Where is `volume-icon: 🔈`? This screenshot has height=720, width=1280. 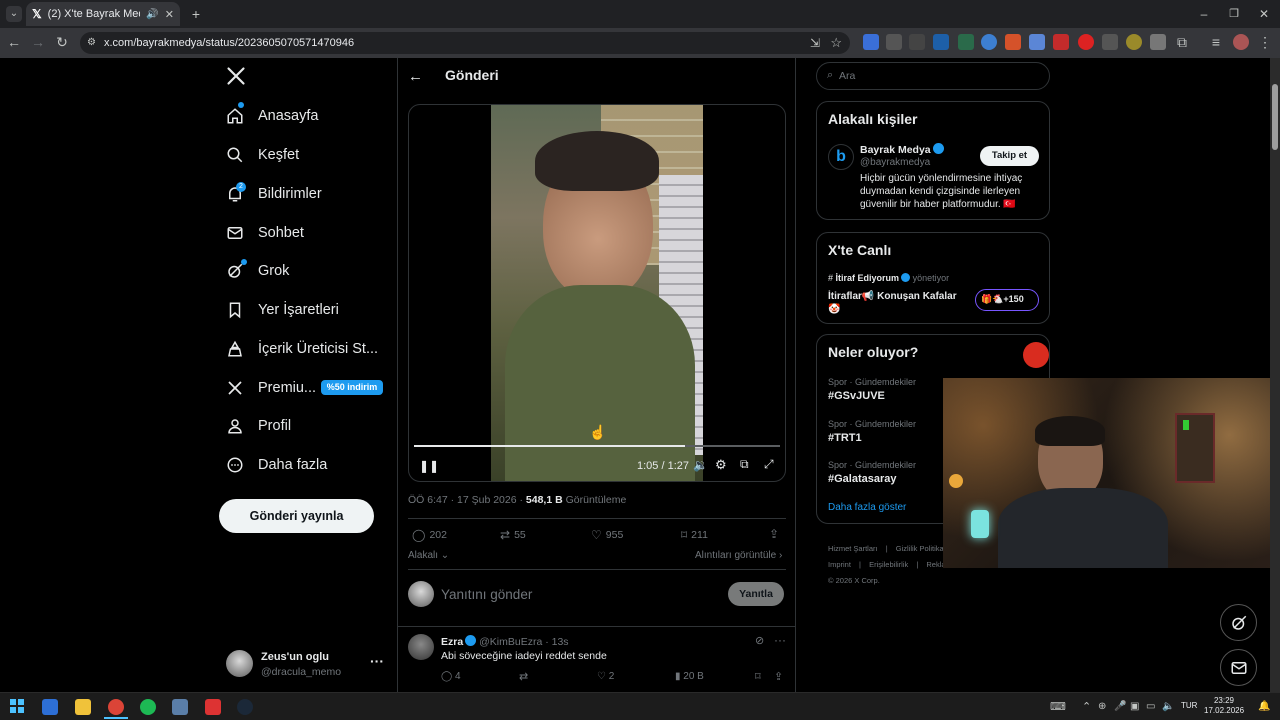 volume-icon: 🔈 is located at coordinates (1168, 707).